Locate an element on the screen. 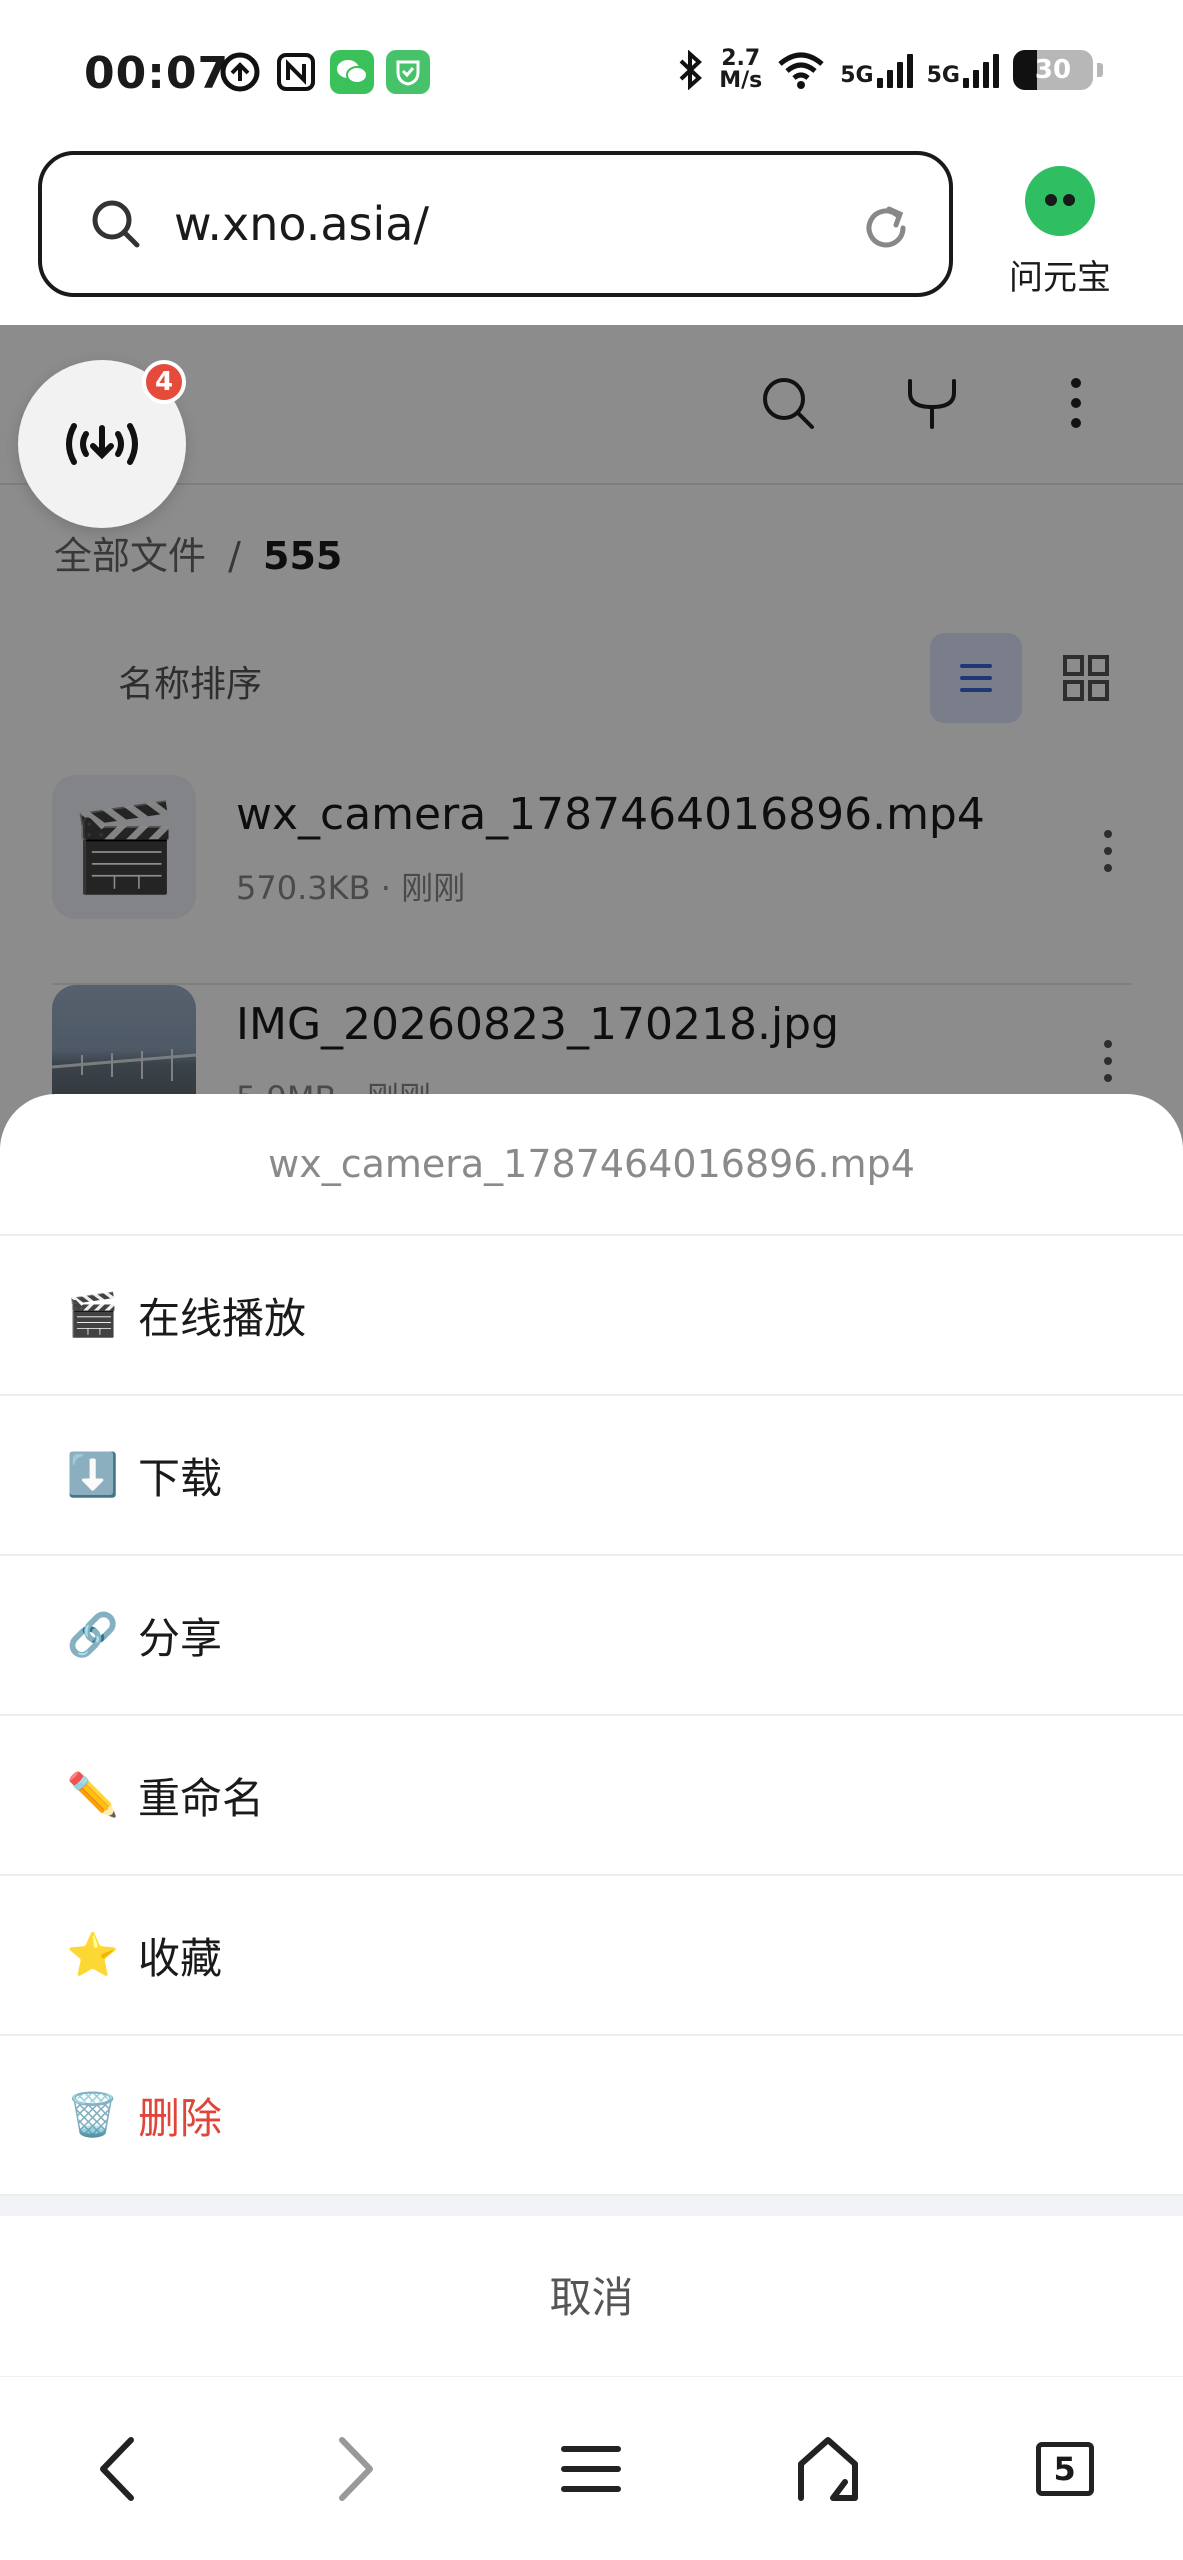  link-icon: 🔗 is located at coordinates (93, 1634).